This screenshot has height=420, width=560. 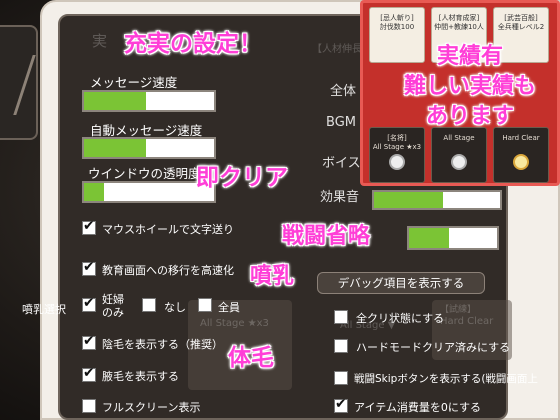 What do you see at coordinates (437, 200) in the screenshot?
I see `se-volume-slider` at bounding box center [437, 200].